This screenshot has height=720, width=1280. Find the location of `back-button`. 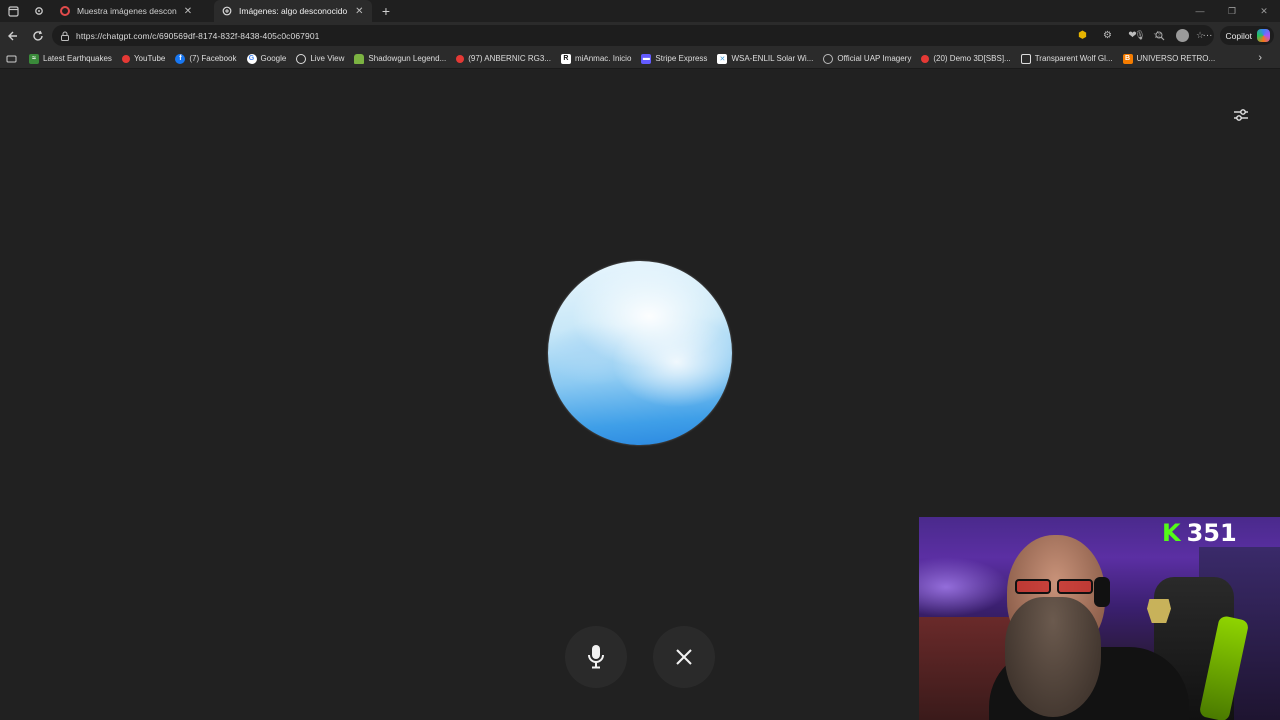

back-button is located at coordinates (13, 36).